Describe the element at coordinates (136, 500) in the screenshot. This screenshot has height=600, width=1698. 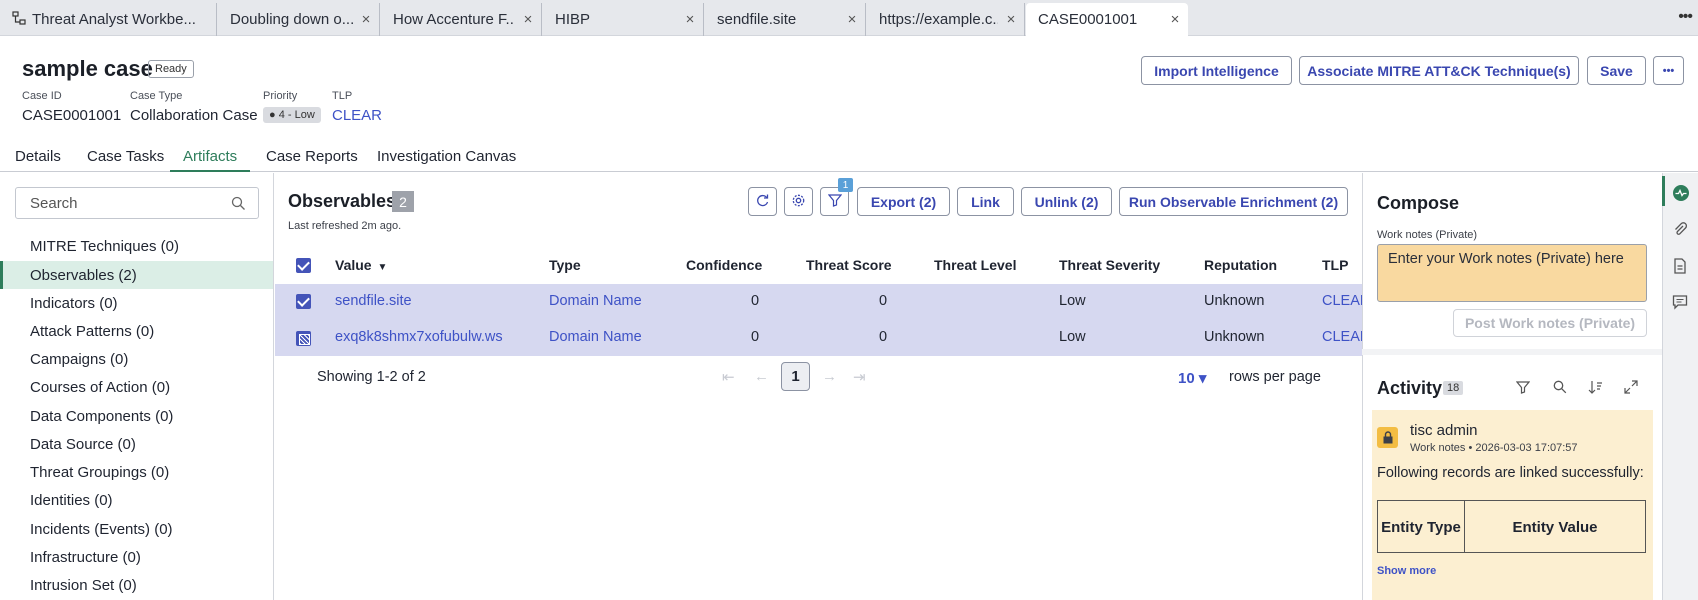
I see `nav-item-identities: Identities (0)` at that location.